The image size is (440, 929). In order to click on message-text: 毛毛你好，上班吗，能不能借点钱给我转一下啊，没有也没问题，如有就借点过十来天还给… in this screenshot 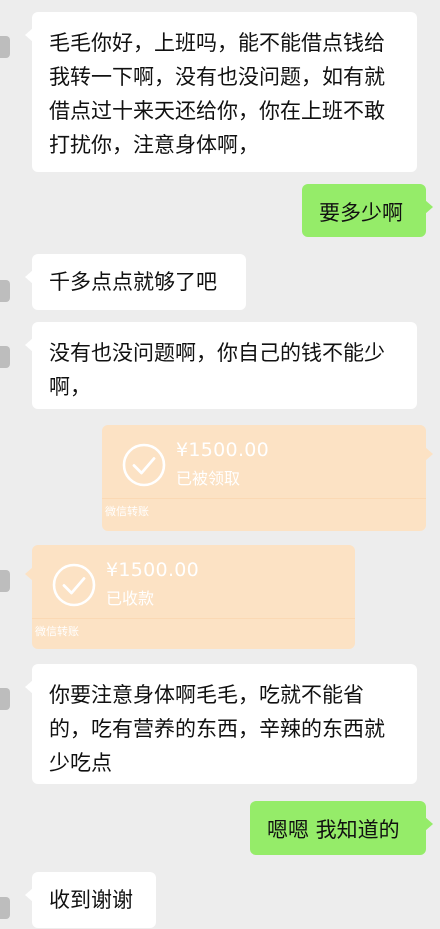, I will do `click(217, 94)`.